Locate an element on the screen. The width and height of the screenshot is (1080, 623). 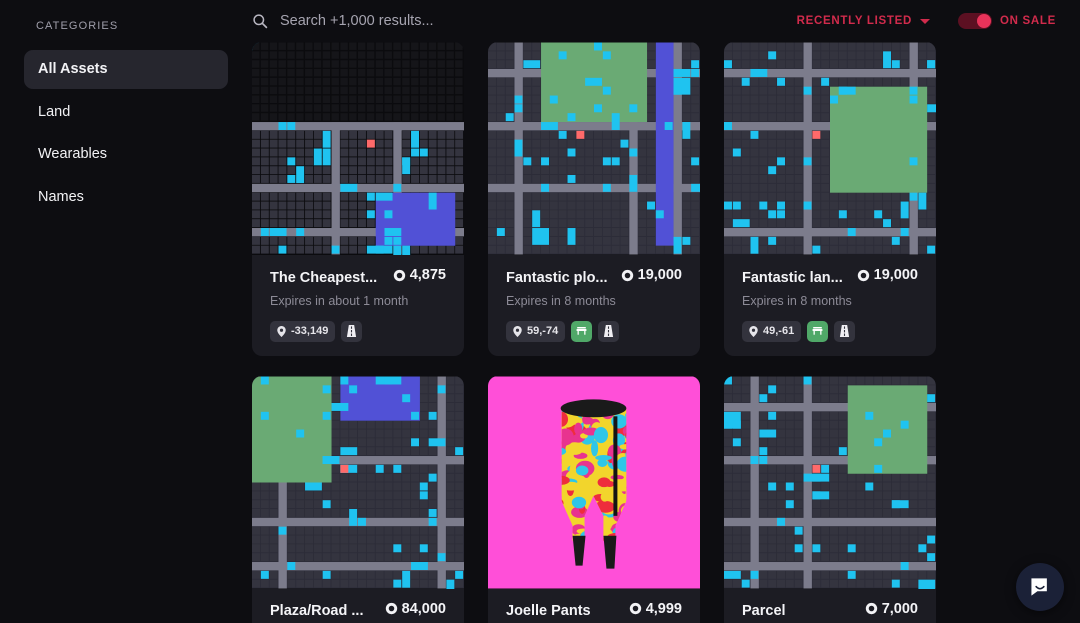
coordinates-badge: 49,-61 is located at coordinates (772, 331).